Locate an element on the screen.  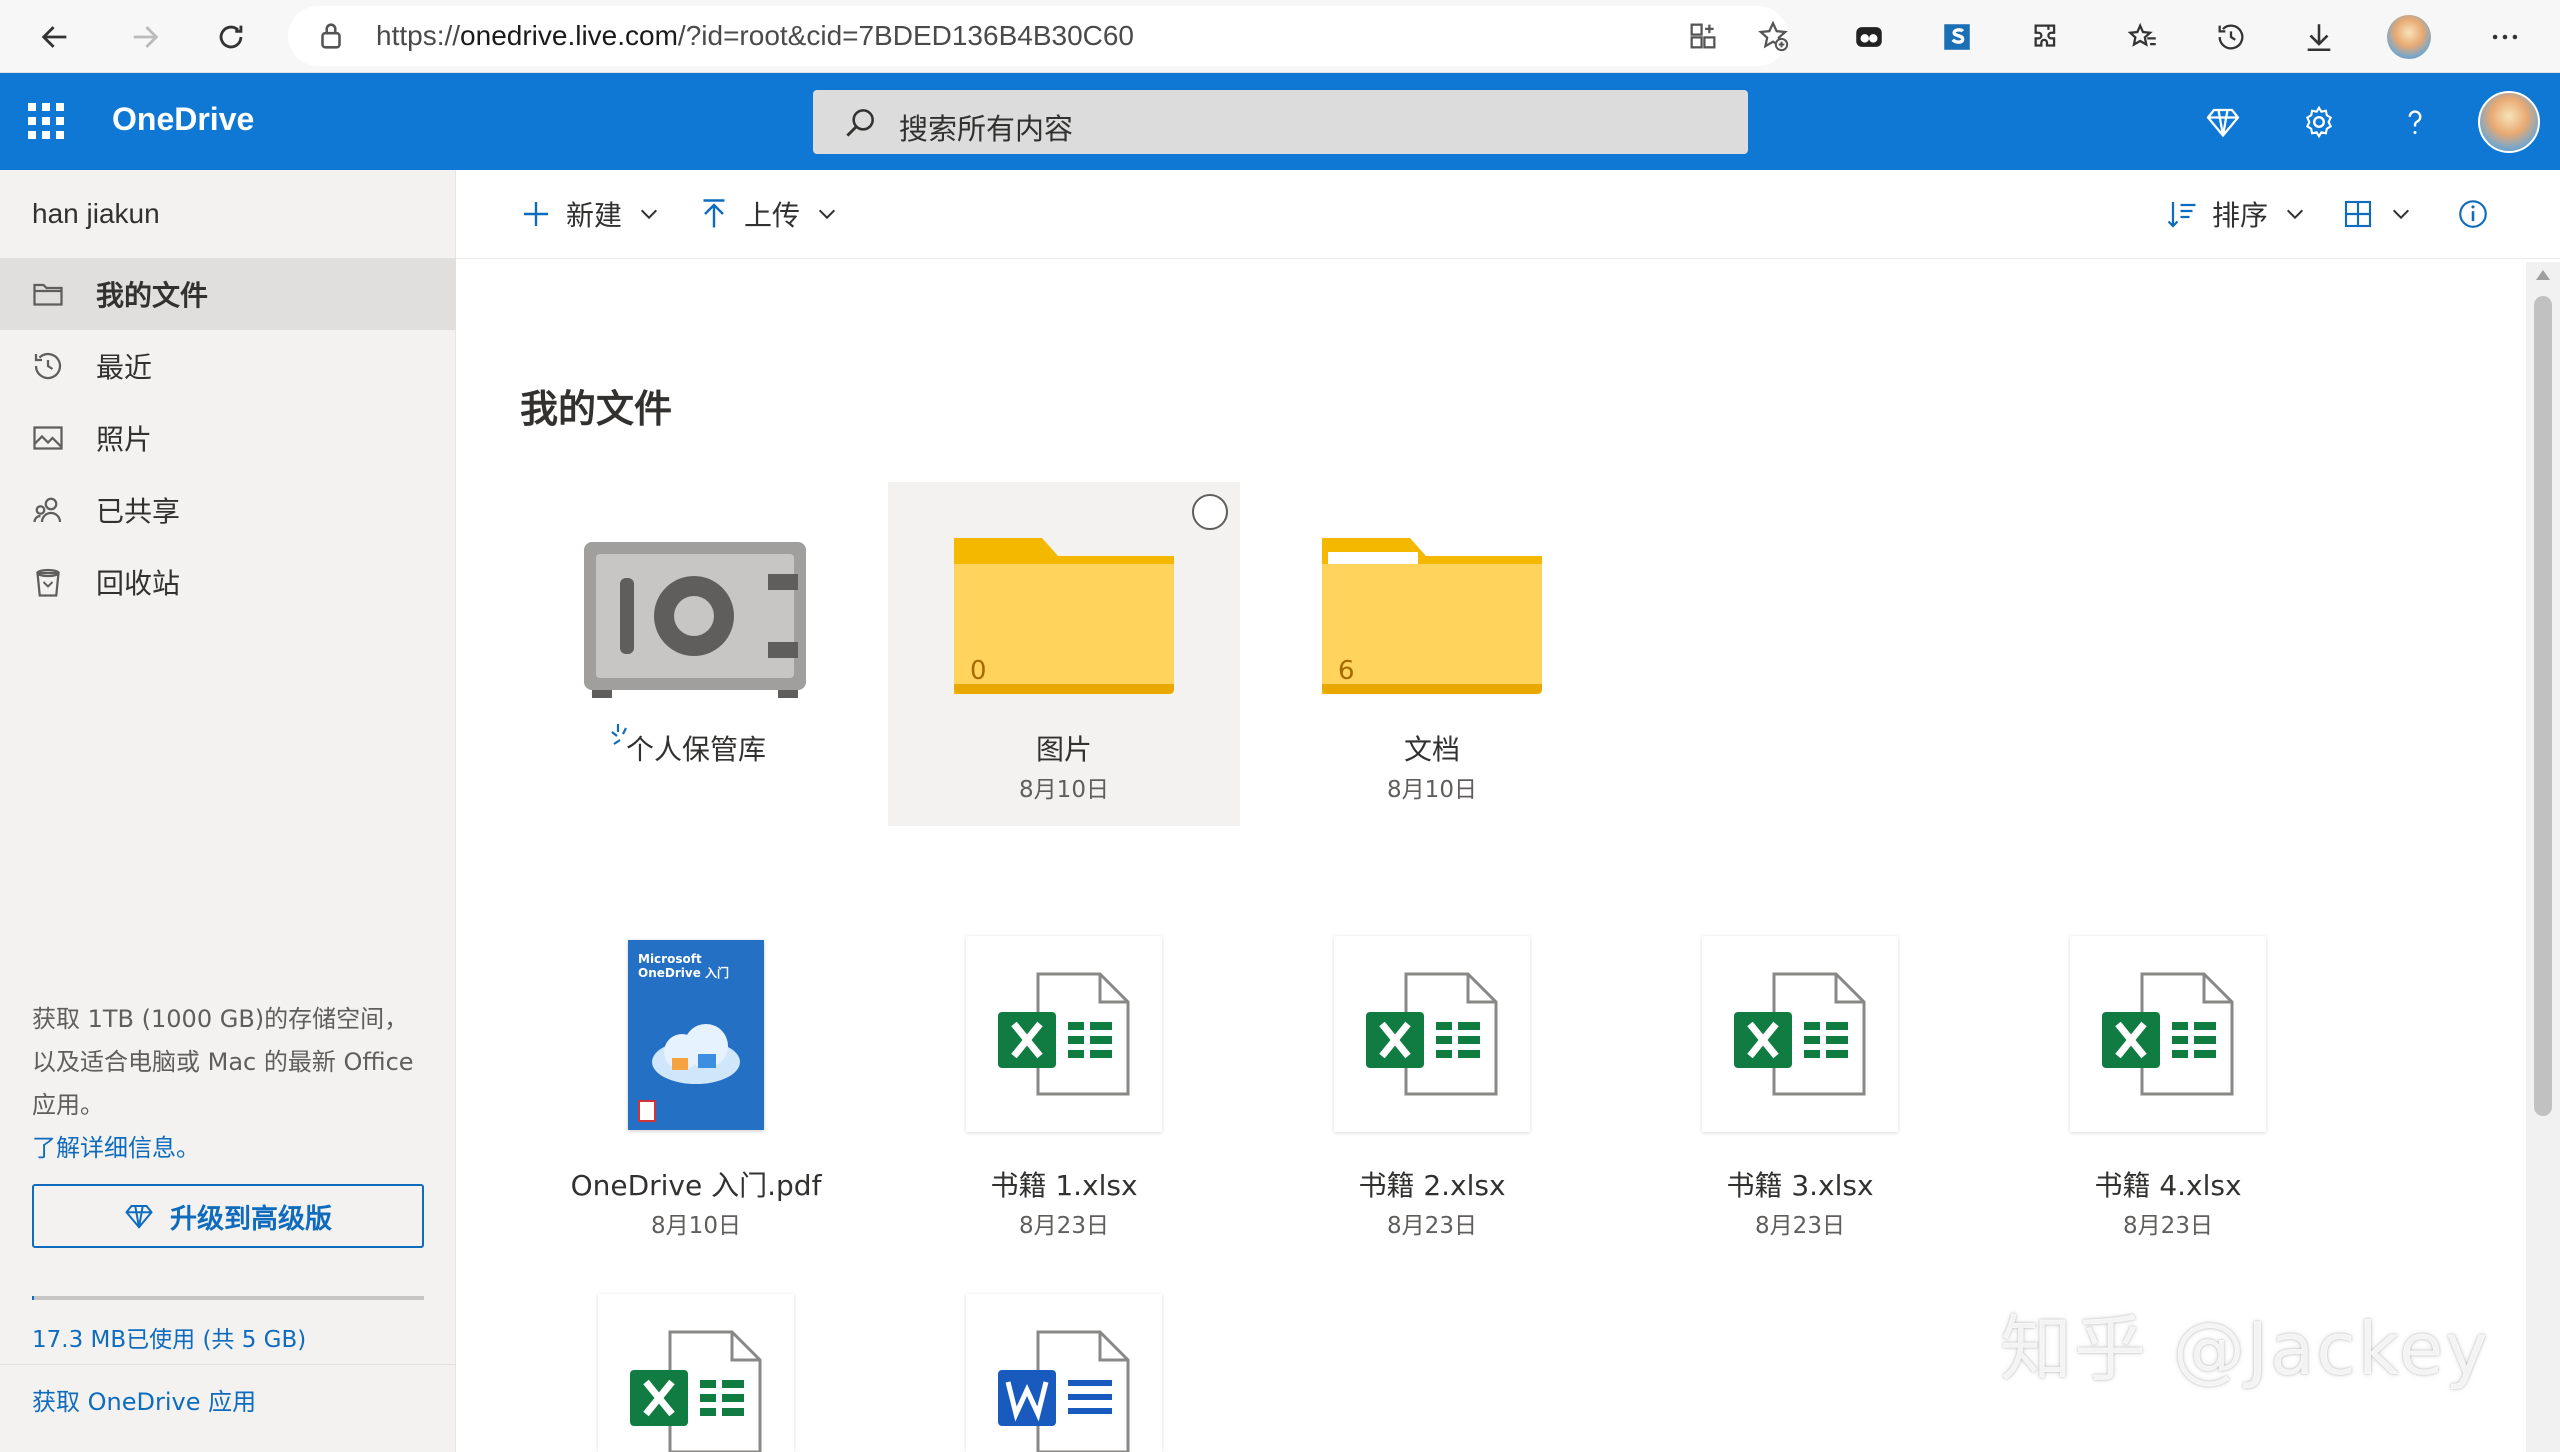
new-button: 新建 is located at coordinates (589, 214).